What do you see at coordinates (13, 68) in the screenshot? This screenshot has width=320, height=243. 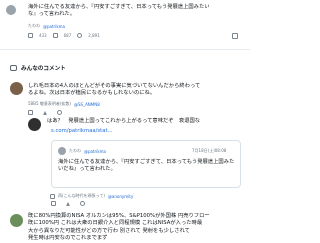 I see `chat-icon` at bounding box center [13, 68].